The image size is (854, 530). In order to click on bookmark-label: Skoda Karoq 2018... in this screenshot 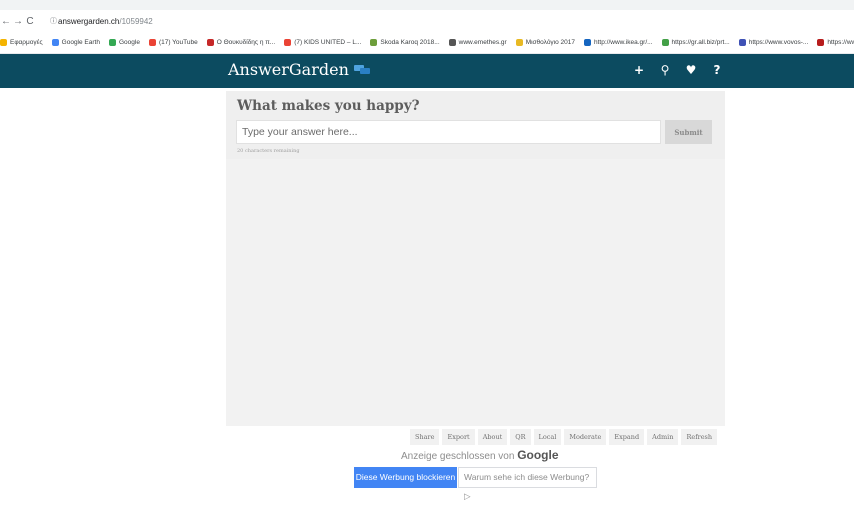, I will do `click(410, 42)`.